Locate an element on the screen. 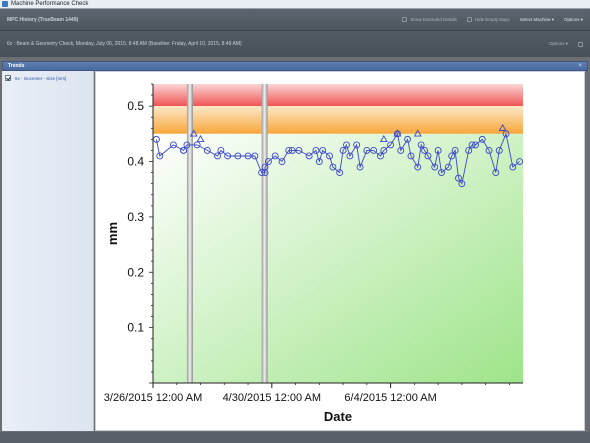 The height and width of the screenshot is (443, 590). trends-panel-header: Trends × is located at coordinates (295, 66).